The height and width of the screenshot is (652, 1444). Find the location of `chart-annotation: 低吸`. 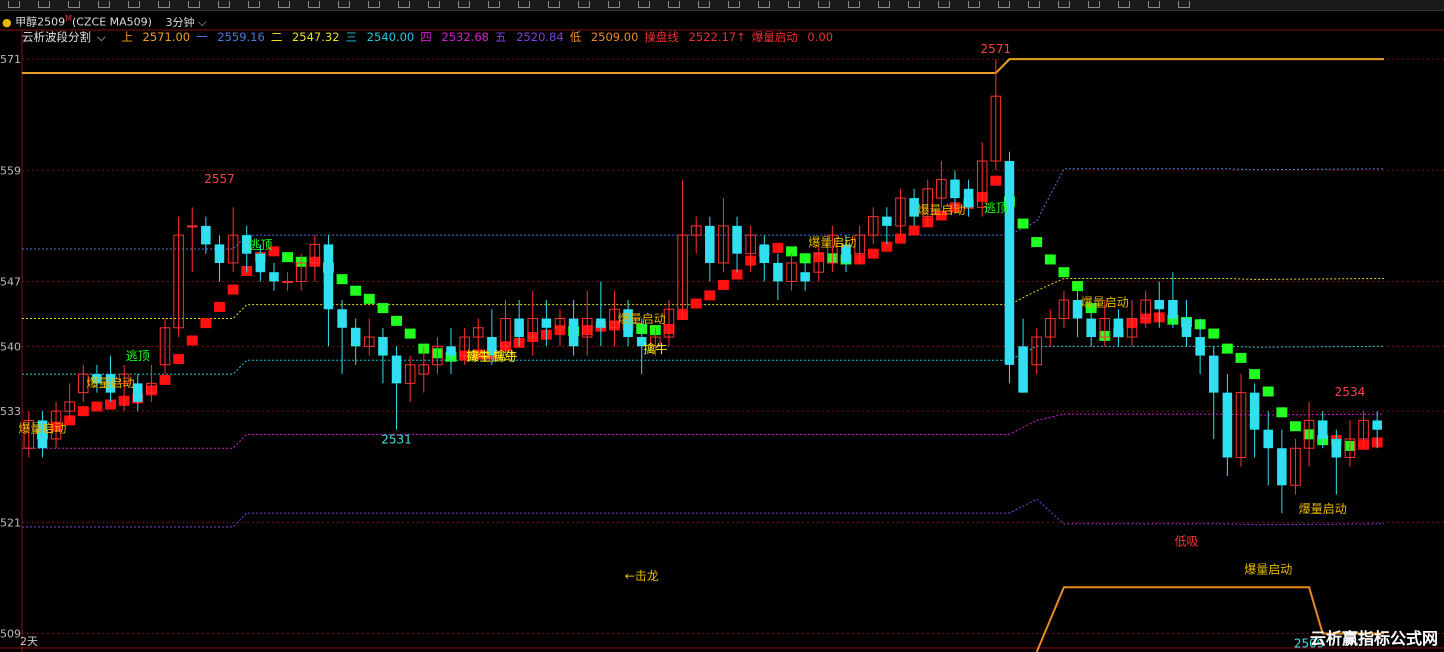

chart-annotation: 低吸 is located at coordinates (1187, 542).